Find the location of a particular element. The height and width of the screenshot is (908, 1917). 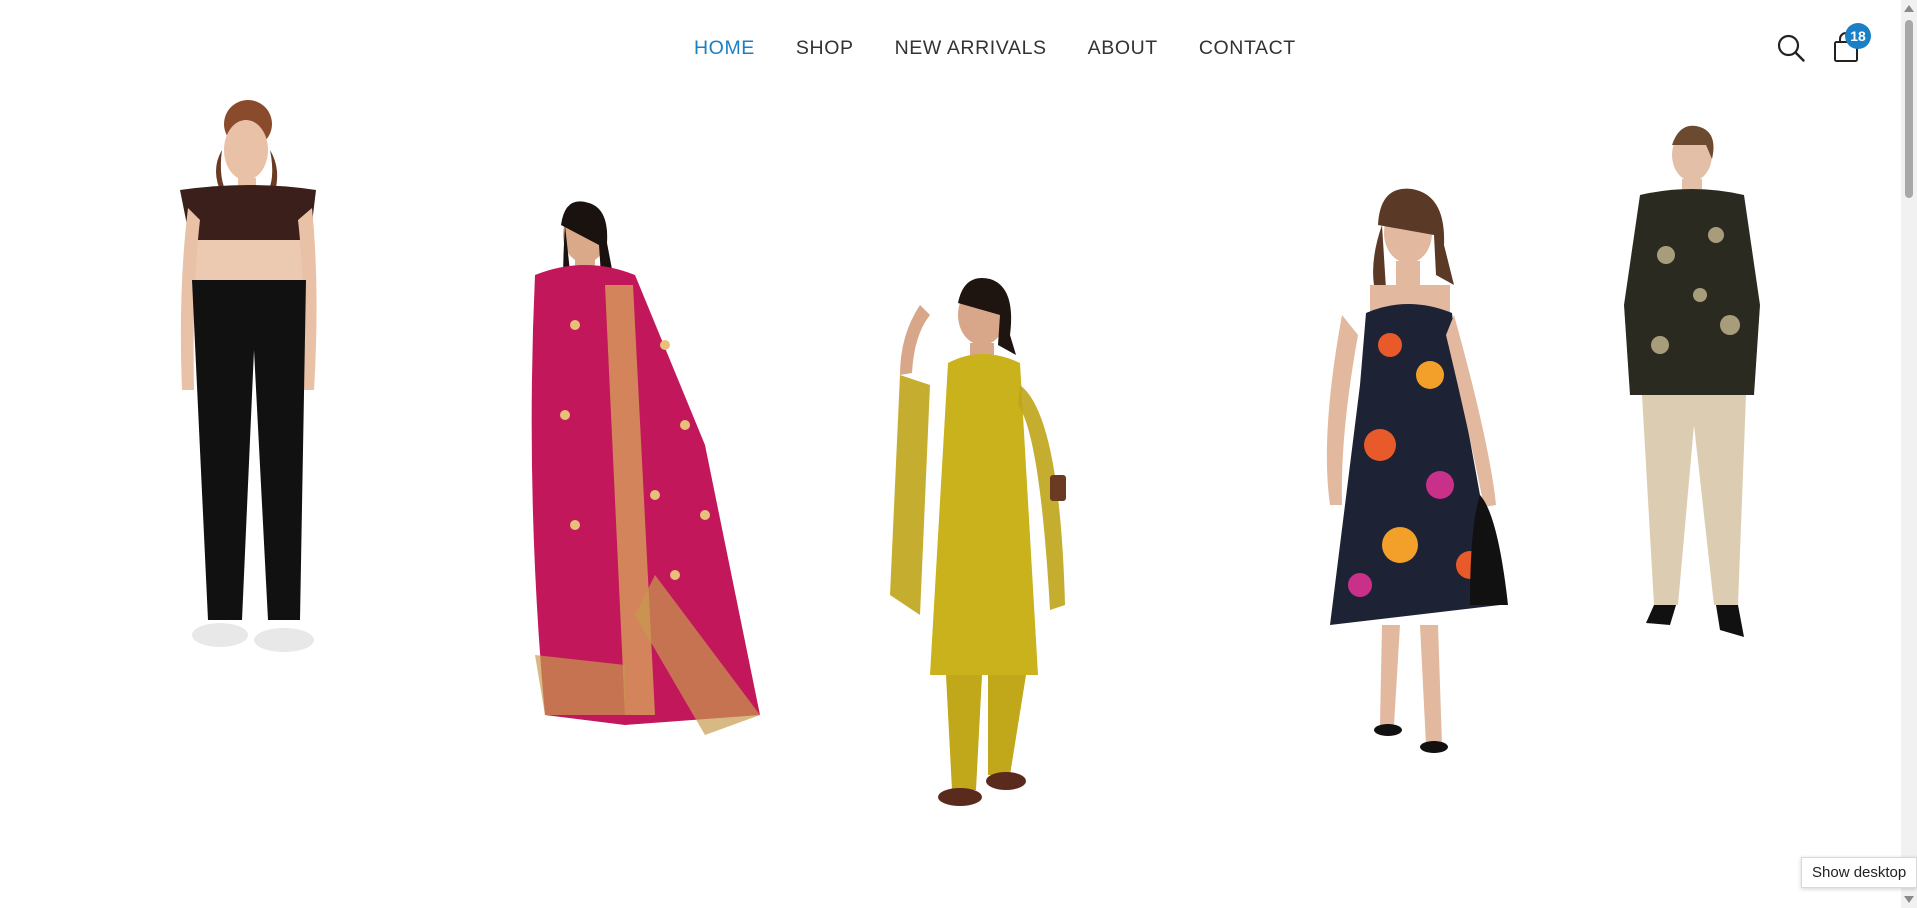

product-image-pink-saree is located at coordinates (635, 470).